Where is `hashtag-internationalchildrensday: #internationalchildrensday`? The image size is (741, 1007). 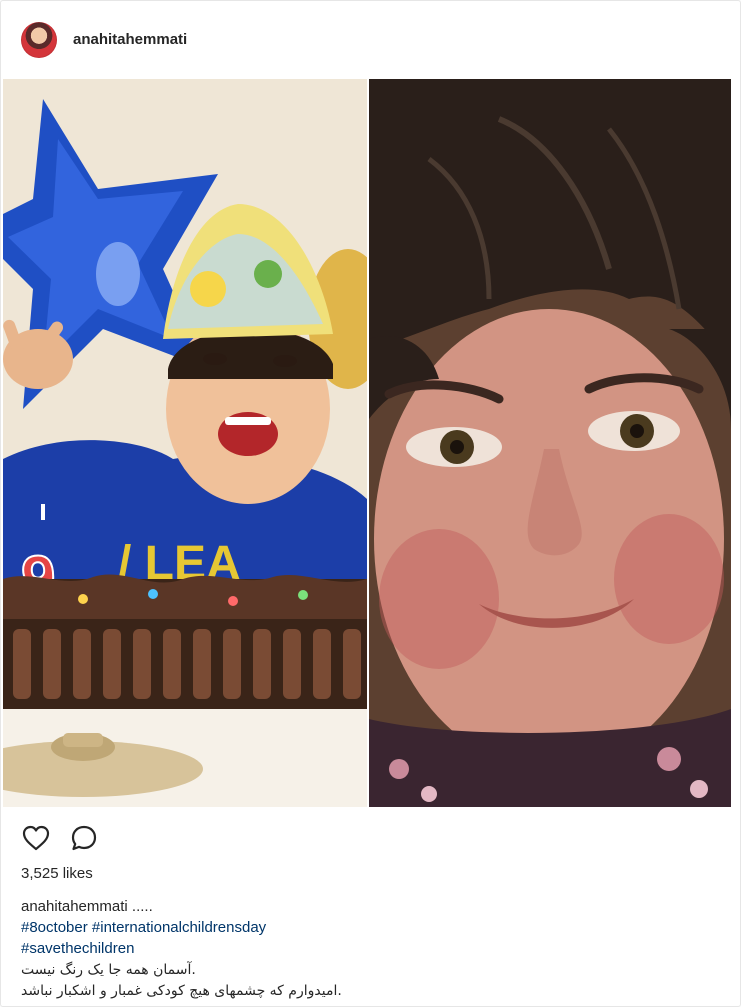 hashtag-internationalchildrensday: #internationalchildrensday is located at coordinates (179, 927).